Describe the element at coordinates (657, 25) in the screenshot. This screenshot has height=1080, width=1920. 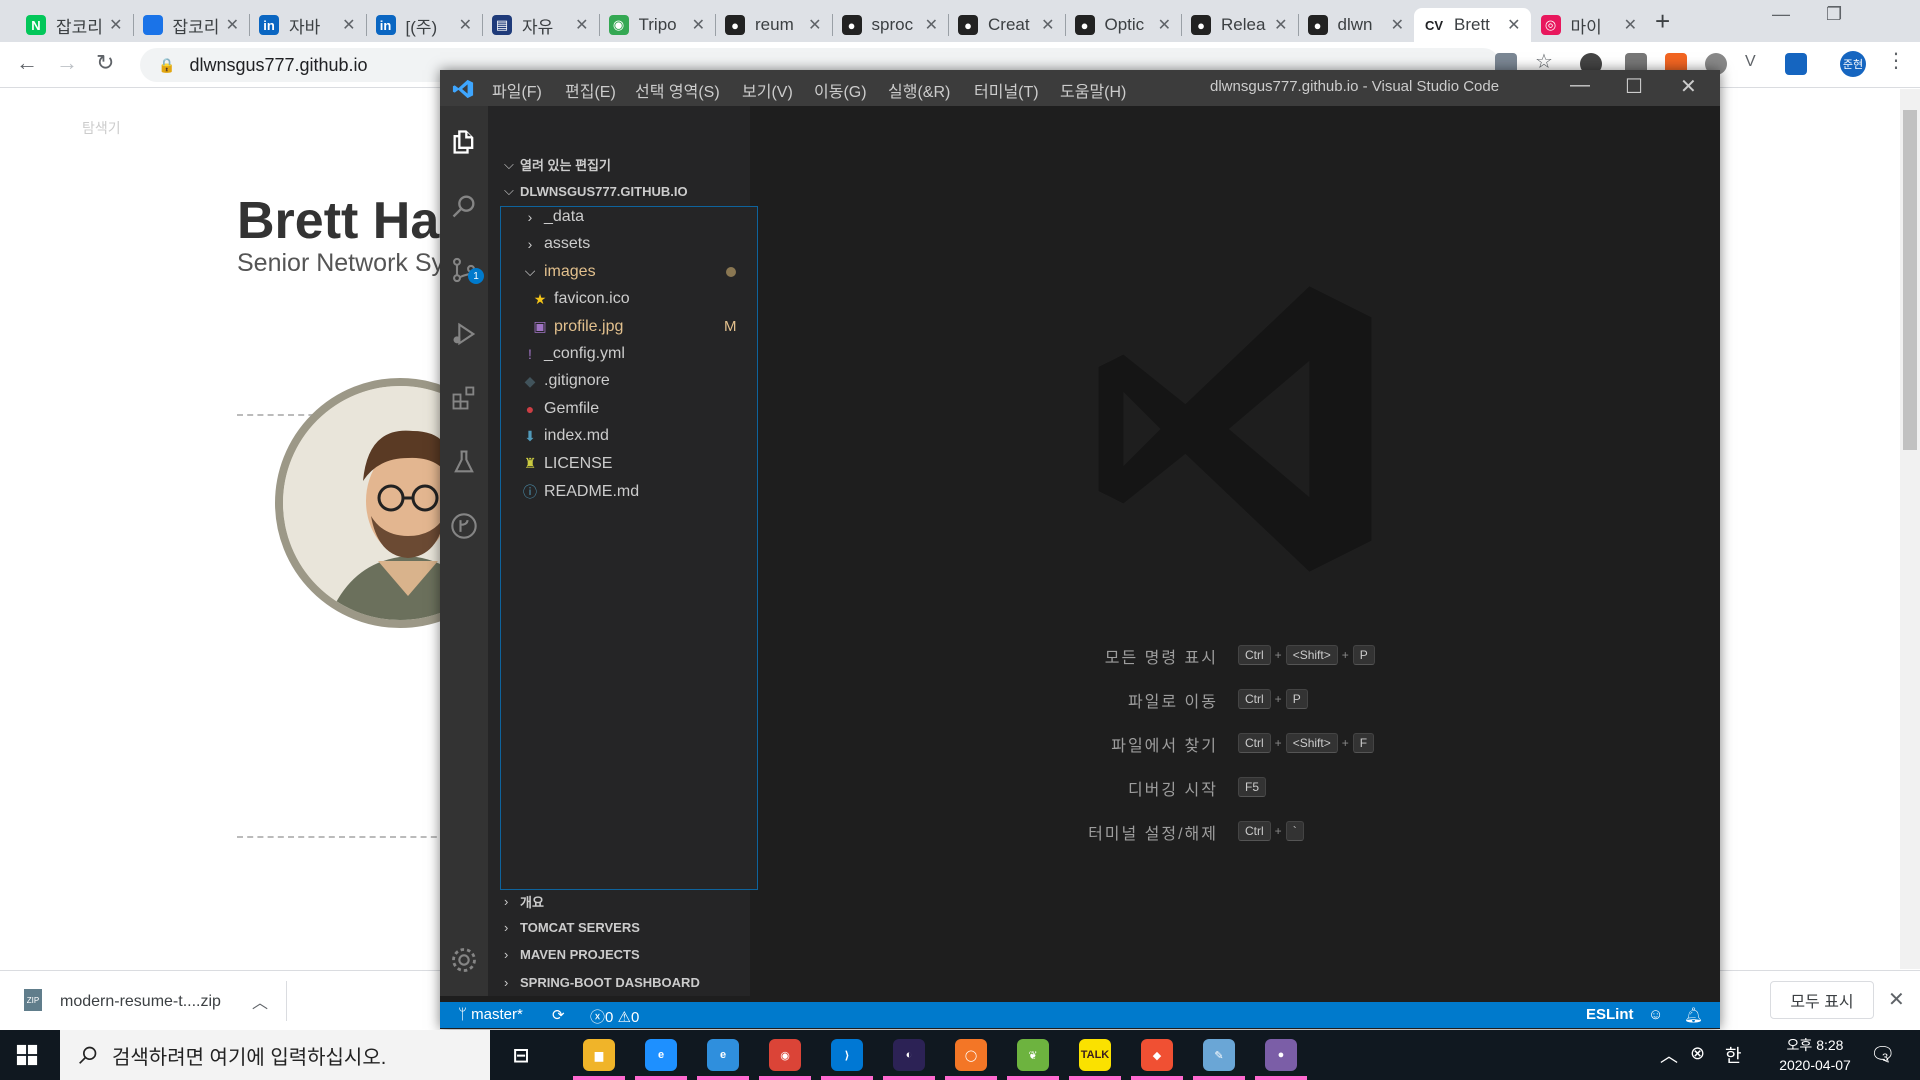
I see `browser-tab: ◉ Tripo ✕` at that location.